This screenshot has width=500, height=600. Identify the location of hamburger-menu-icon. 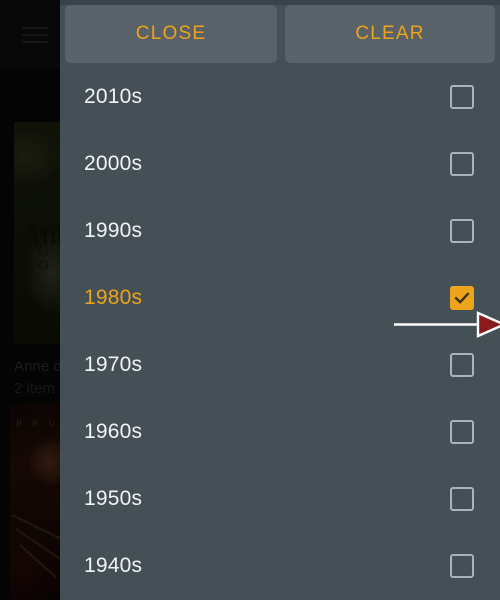
(35, 35).